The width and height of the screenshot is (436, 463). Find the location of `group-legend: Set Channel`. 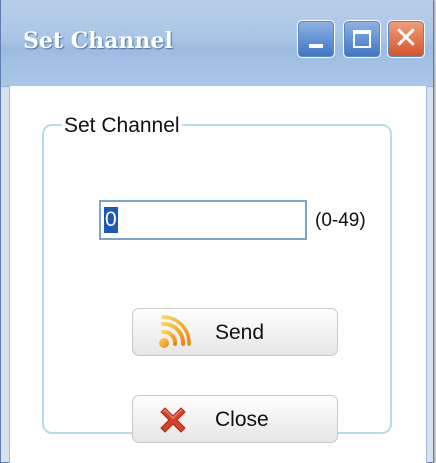

group-legend: Set Channel is located at coordinates (122, 126).